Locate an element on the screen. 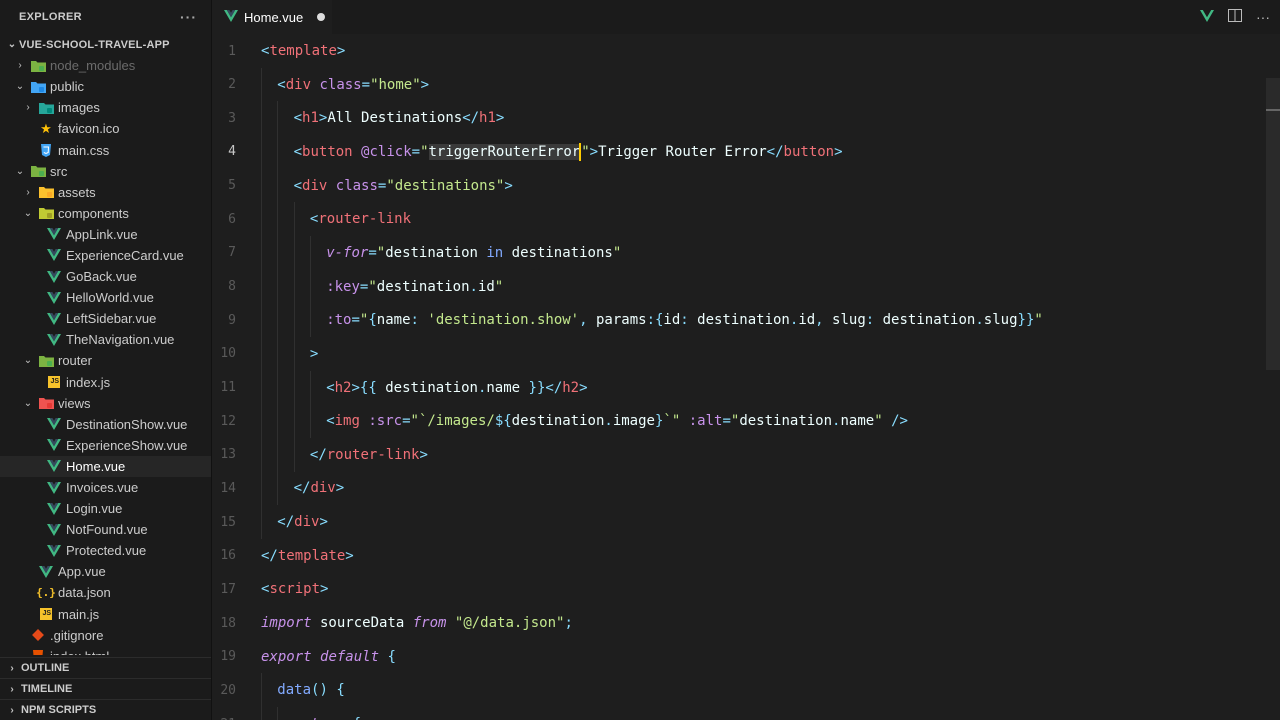 Image resolution: width=1280 pixels, height=720 pixels. file-tree-item: Invoices.vue is located at coordinates (105, 487).